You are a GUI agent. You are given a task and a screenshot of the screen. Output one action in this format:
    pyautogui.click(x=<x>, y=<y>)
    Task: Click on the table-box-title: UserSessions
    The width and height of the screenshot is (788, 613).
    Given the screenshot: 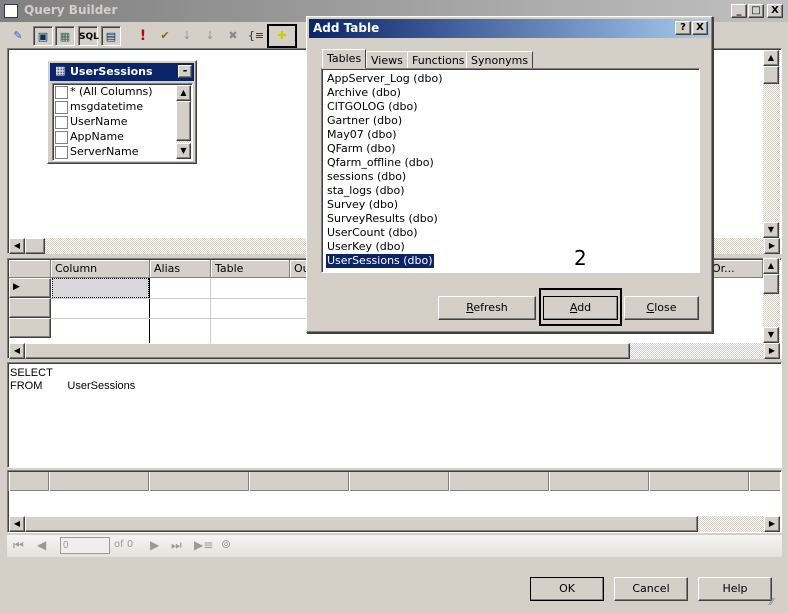 What is the action you would take?
    pyautogui.click(x=111, y=71)
    